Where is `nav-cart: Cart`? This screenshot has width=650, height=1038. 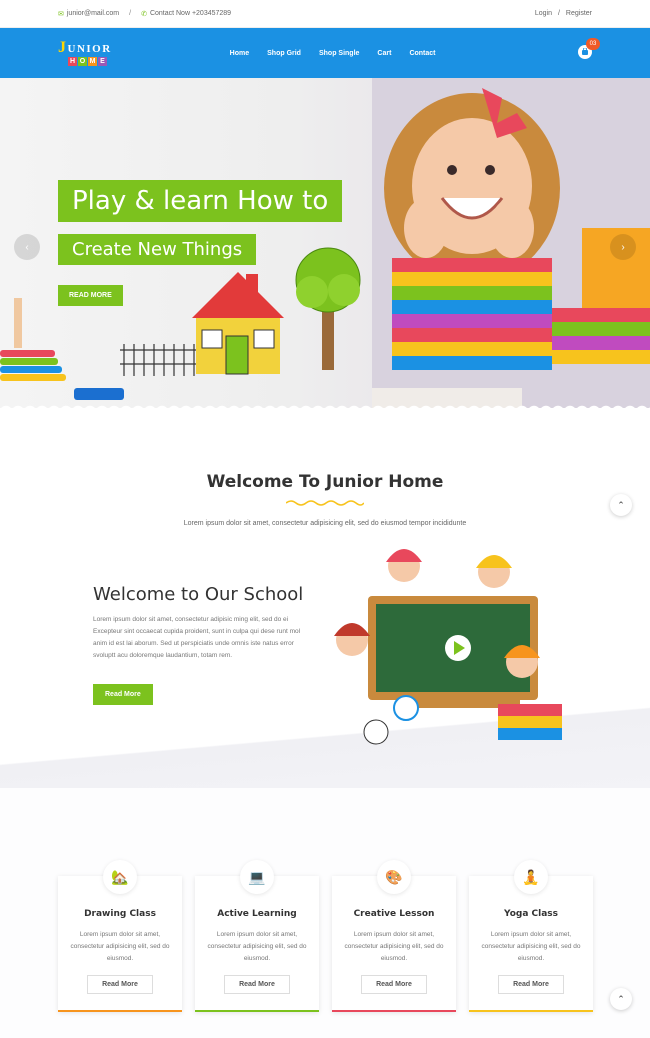
nav-cart: Cart is located at coordinates (384, 53).